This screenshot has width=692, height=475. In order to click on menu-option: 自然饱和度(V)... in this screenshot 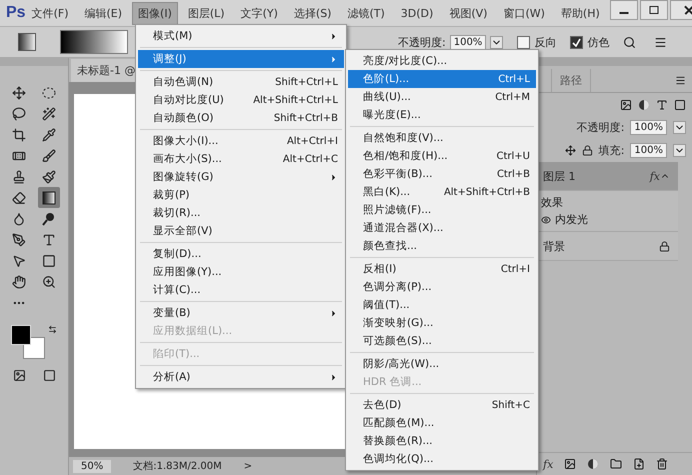, I will do `click(442, 138)`.